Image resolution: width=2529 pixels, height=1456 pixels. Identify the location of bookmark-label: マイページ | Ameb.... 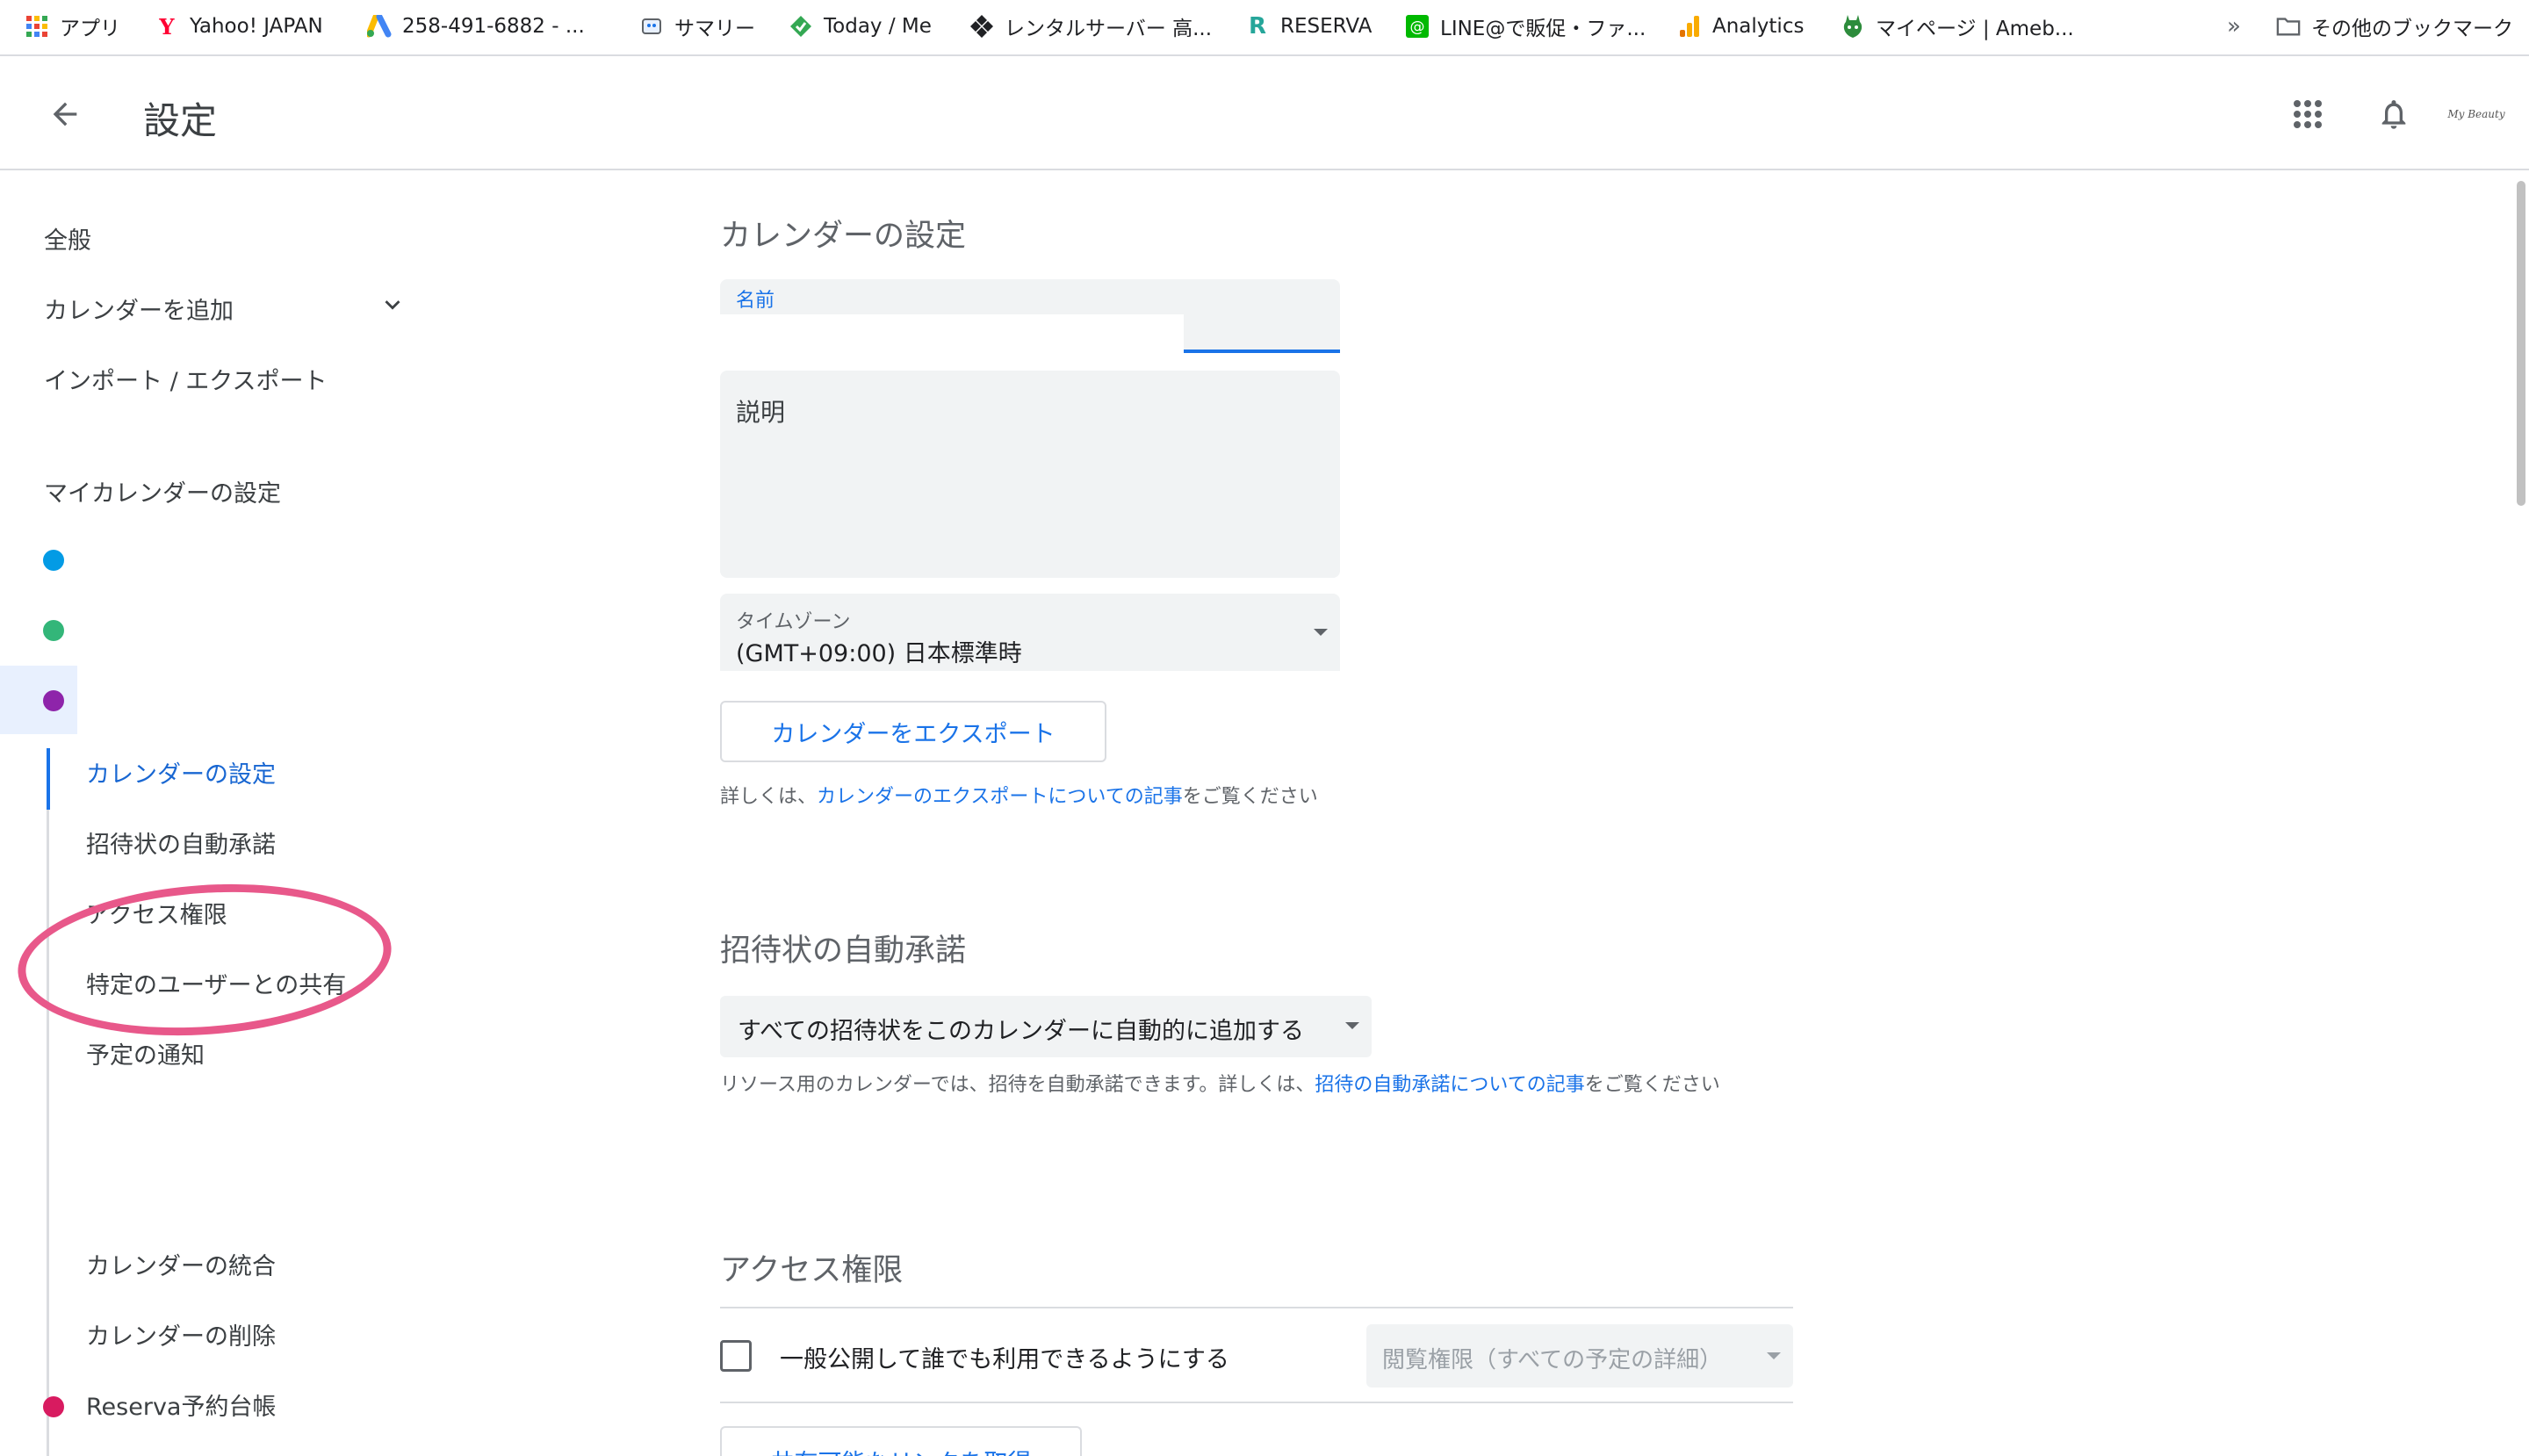
(1975, 29).